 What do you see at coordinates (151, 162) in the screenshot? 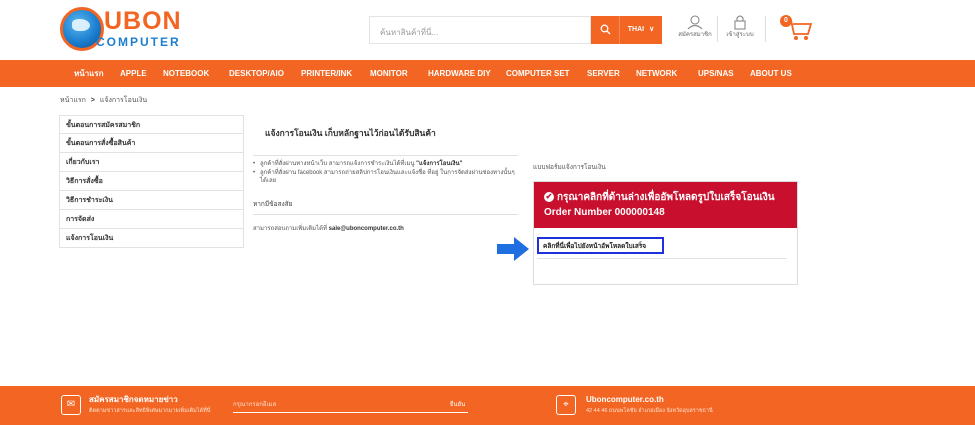
I see `sidebar-item-about: เกี่ยวกับเรา` at bounding box center [151, 162].